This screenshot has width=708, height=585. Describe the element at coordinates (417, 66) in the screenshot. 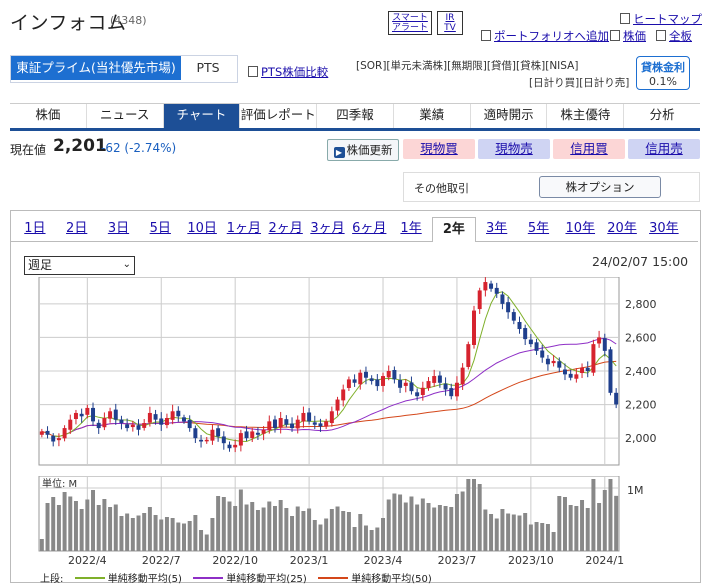

I see `tag-odd-lot: [単元未満株]` at that location.